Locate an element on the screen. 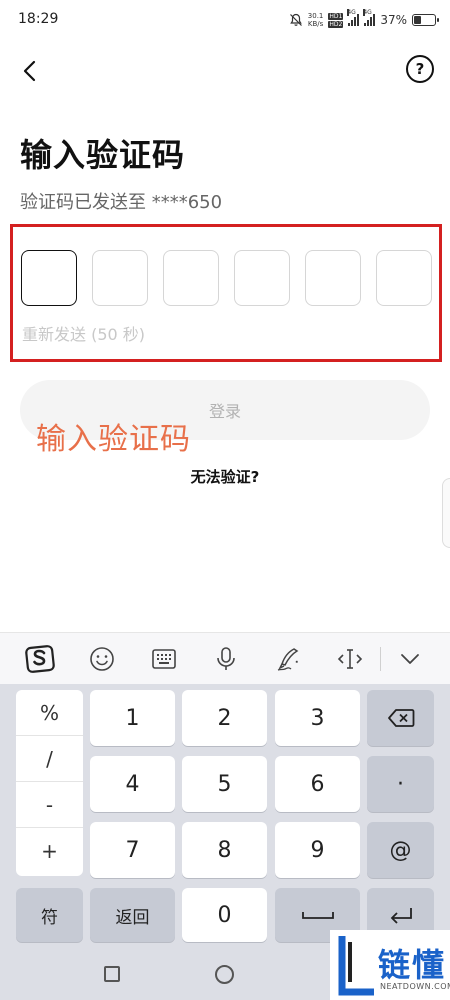 The width and height of the screenshot is (450, 1000). emoji-icon is located at coordinates (102, 659).